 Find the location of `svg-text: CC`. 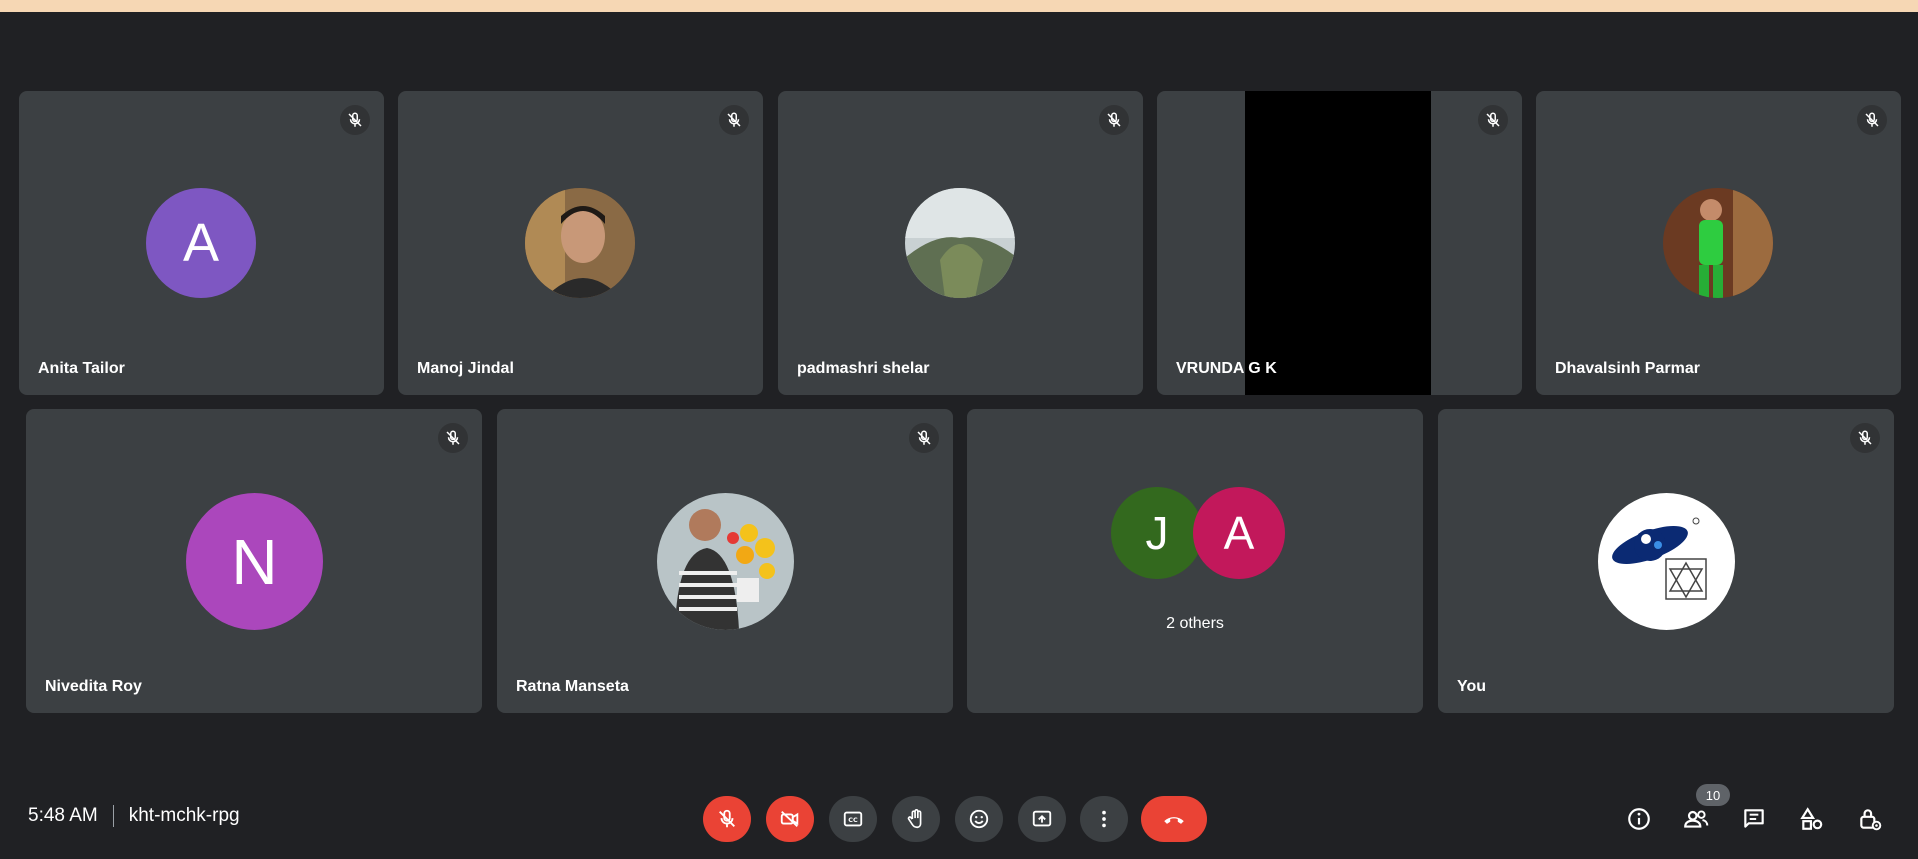

svg-text: CC is located at coordinates (853, 820).